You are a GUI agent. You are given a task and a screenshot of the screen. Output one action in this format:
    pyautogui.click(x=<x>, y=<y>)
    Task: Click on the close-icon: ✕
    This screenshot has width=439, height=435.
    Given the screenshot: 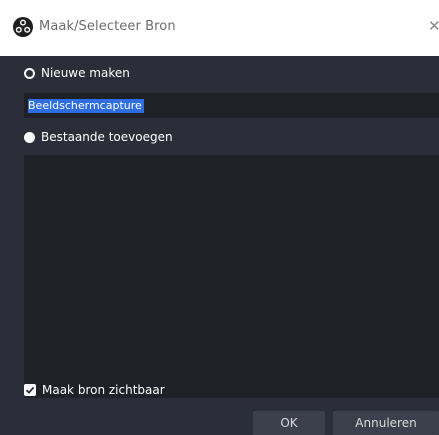 What is the action you would take?
    pyautogui.click(x=433, y=26)
    